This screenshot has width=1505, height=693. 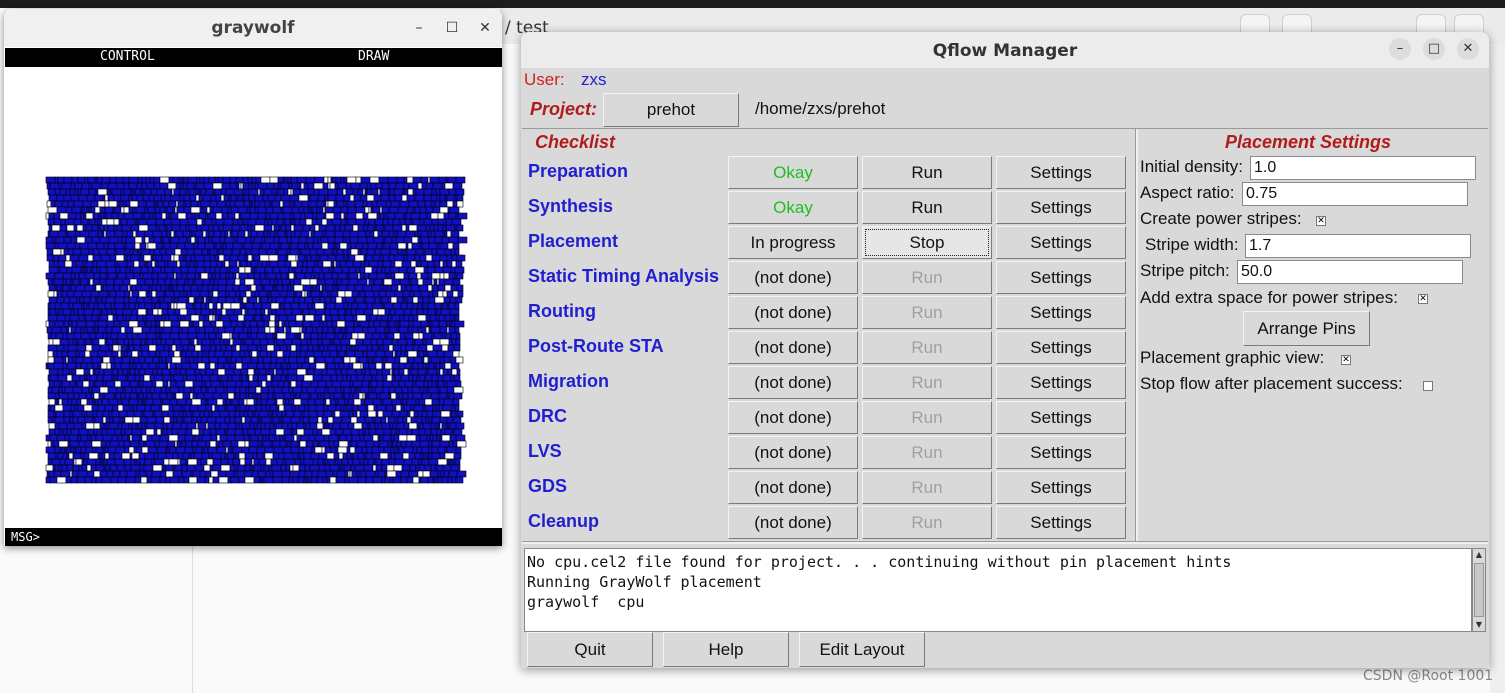 I want to click on maximize-icon: □, so click(x=1434, y=49).